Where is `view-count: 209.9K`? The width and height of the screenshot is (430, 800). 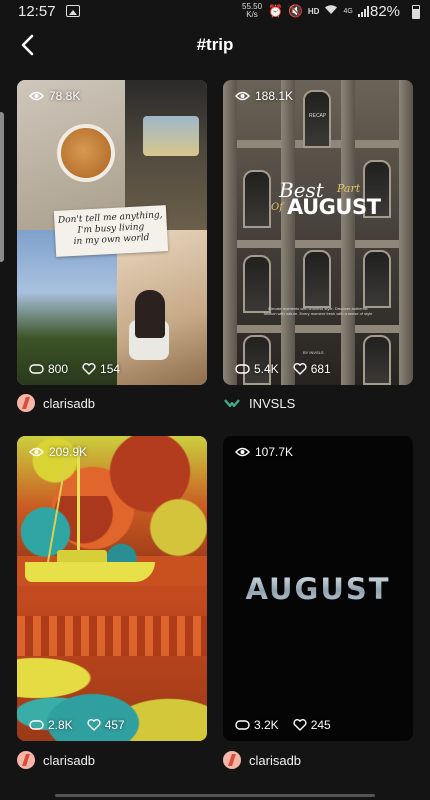
view-count: 209.9K is located at coordinates (58, 452).